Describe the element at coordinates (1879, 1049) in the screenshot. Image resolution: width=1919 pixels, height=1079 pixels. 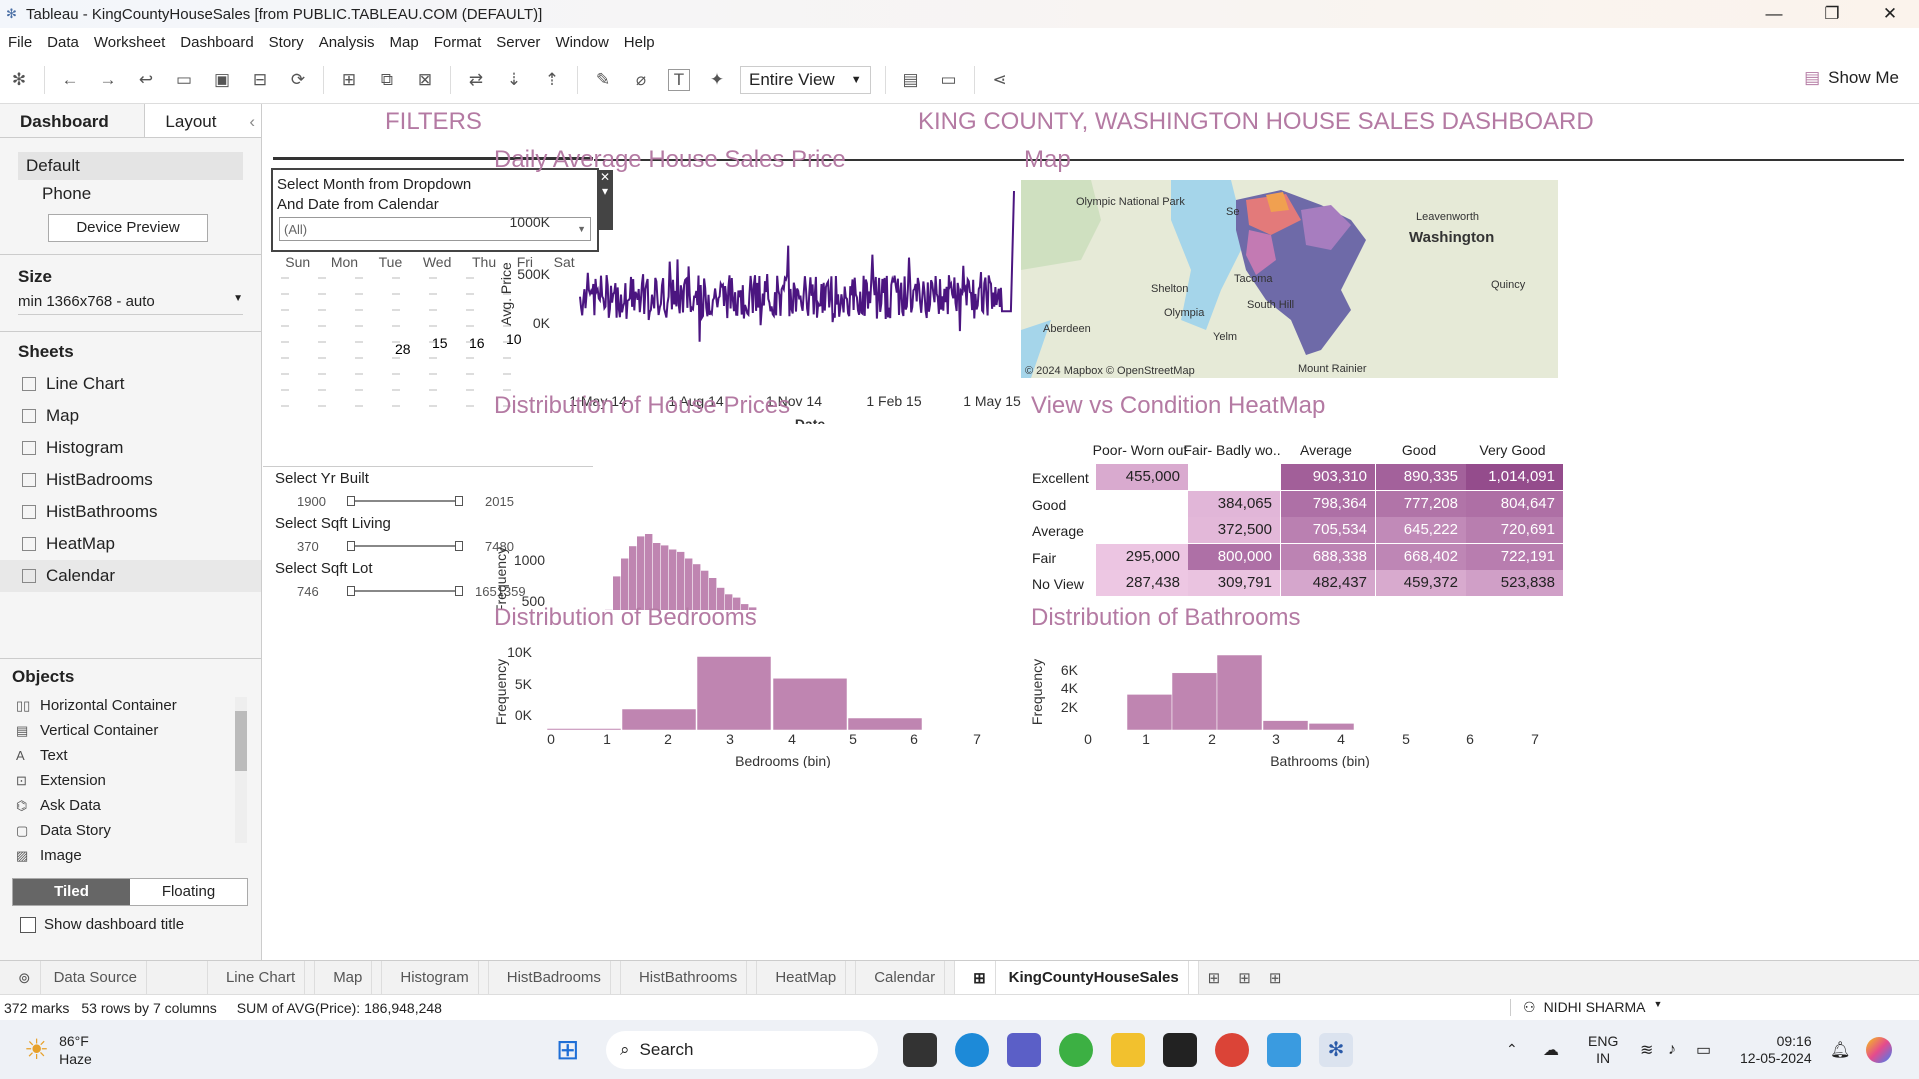
I see `copilot-icon` at that location.